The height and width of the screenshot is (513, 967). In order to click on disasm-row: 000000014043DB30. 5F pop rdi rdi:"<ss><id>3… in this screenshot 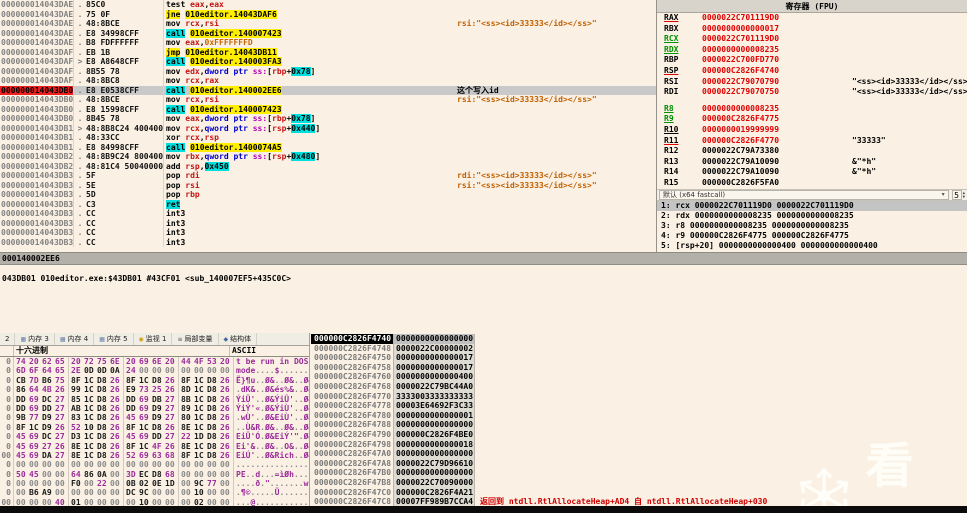, I will do `click(328, 176)`.